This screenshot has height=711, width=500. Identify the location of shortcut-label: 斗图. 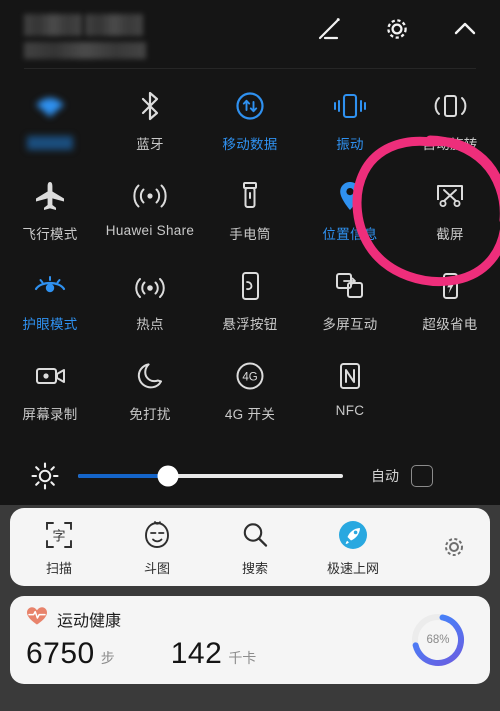
(156, 568).